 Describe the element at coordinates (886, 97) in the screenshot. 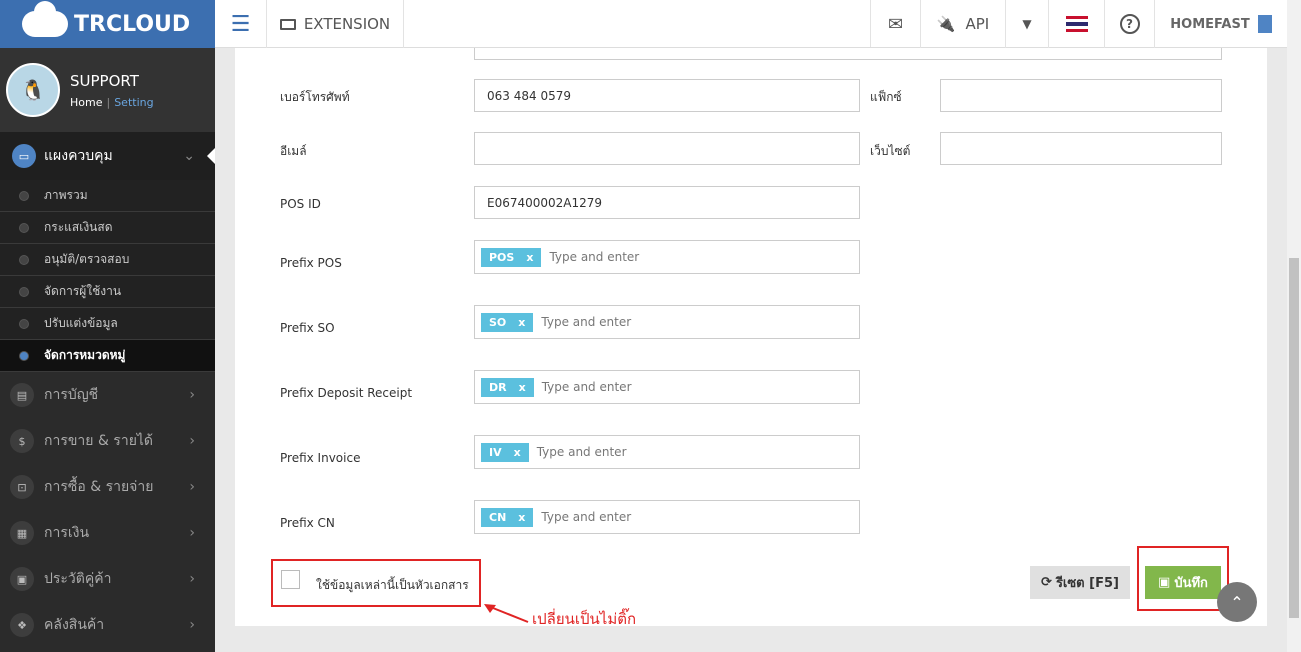

I see `fax-label: แฟ็กซ์` at that location.